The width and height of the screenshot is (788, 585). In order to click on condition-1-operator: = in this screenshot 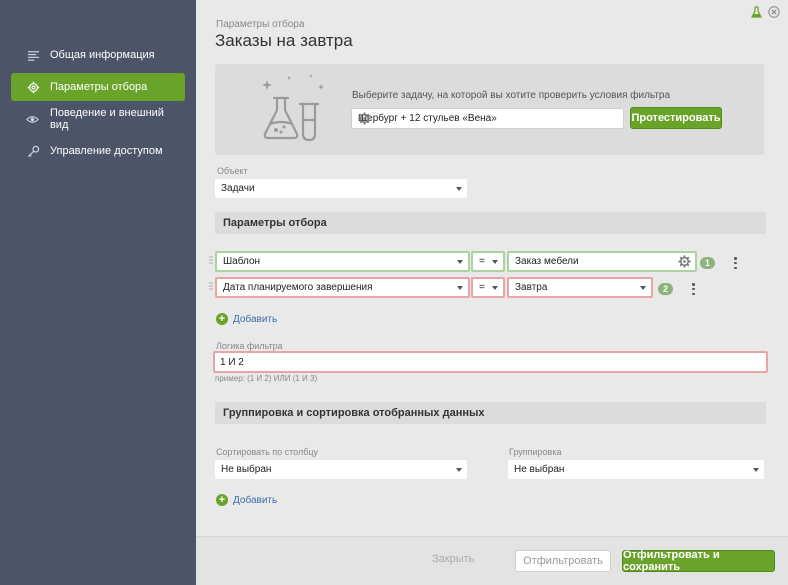, I will do `click(488, 261)`.